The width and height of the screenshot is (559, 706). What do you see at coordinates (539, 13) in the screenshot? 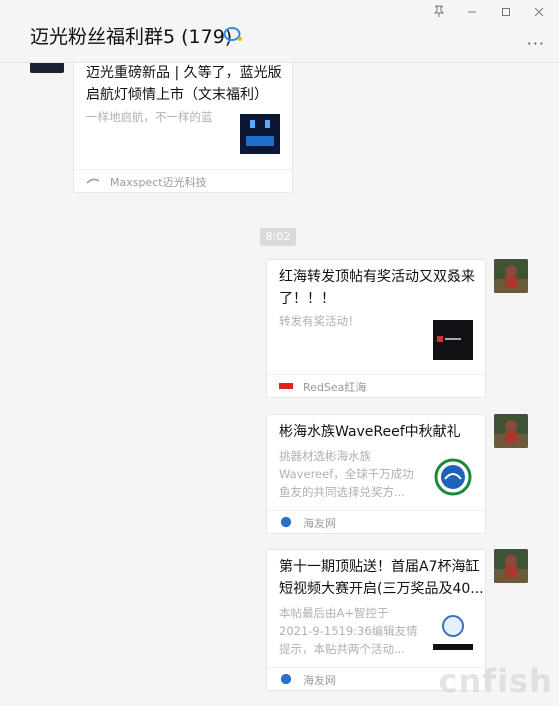
I see `close-icon` at bounding box center [539, 13].